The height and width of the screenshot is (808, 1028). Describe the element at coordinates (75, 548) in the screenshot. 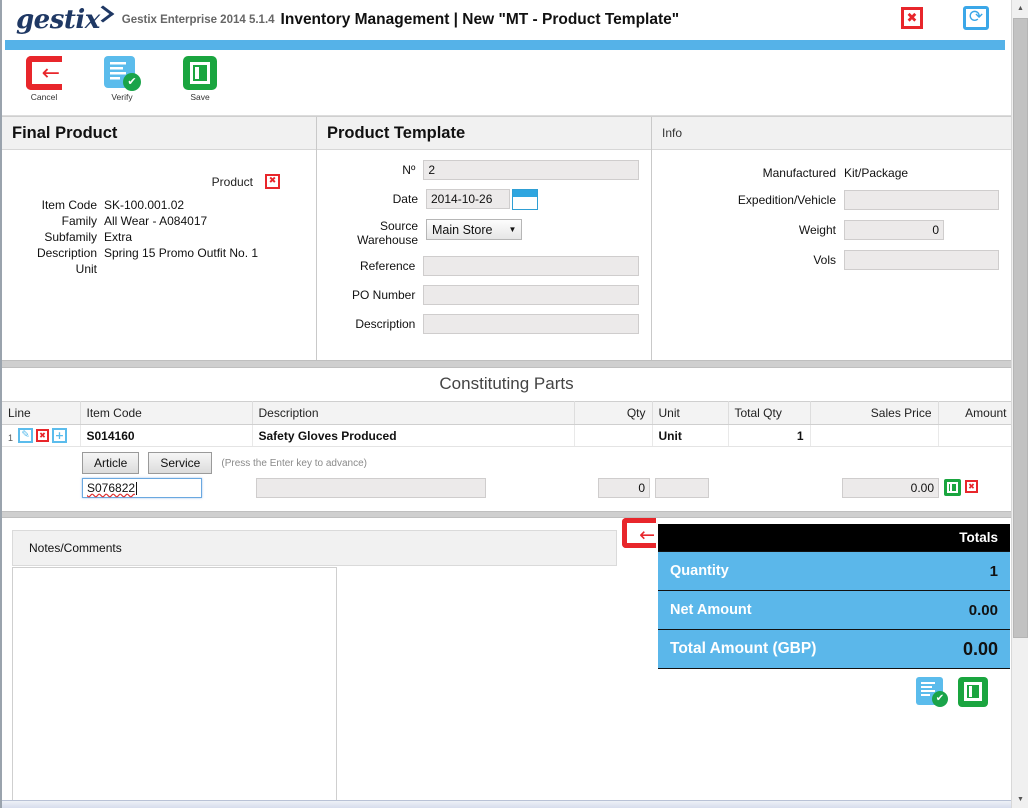

I see `notes-header-label: Notes/Comments` at that location.